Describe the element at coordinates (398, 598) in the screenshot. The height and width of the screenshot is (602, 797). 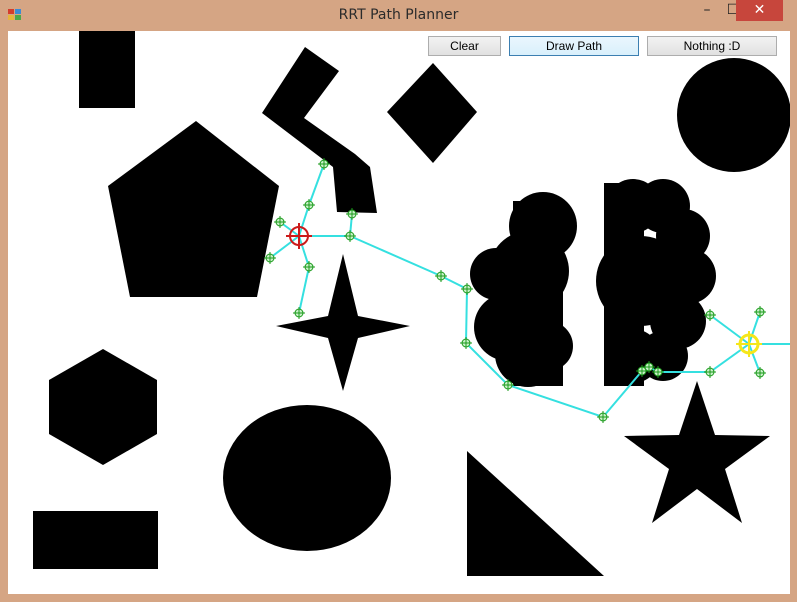
I see `window-bottom-border` at that location.